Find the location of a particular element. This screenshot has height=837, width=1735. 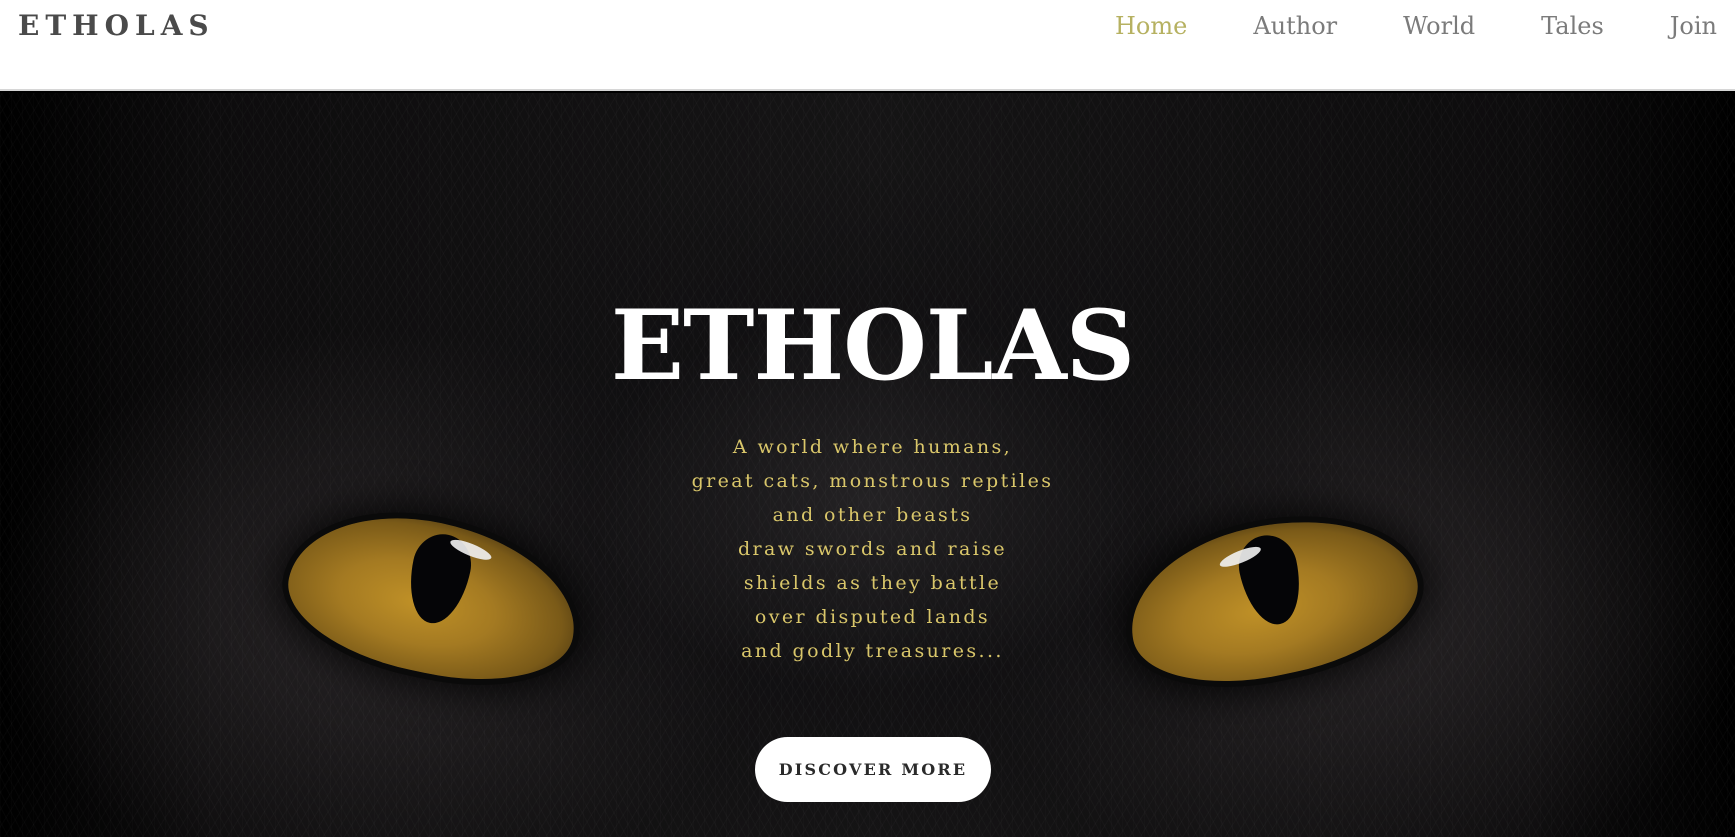

hero-title: ETHOLAS is located at coordinates (872, 345).